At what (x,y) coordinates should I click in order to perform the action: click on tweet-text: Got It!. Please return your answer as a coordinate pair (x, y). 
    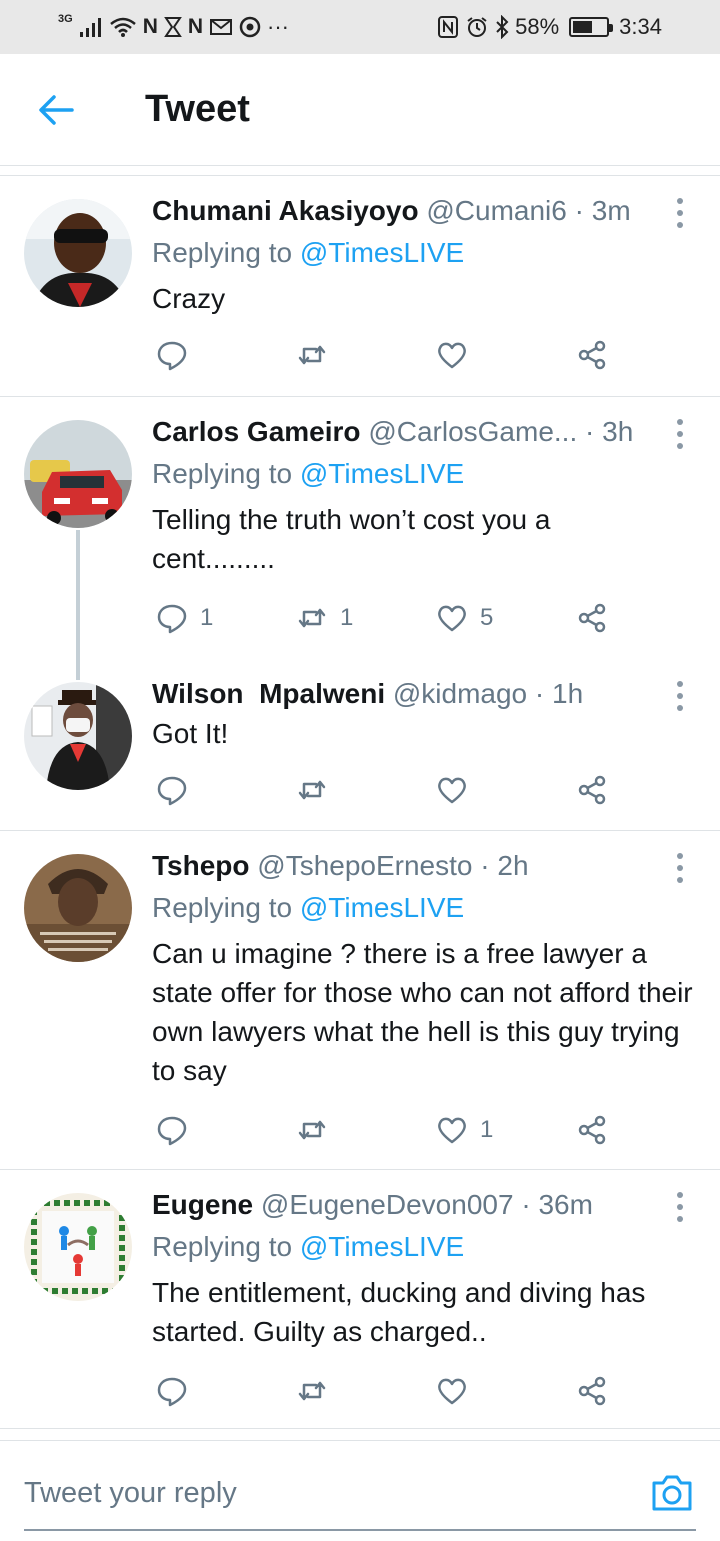
    Looking at the image, I should click on (190, 733).